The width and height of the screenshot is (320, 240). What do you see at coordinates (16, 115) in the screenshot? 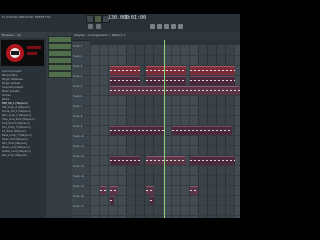
I see `browser-item: Perc_Loop_4 [Wayson]` at bounding box center [16, 115].